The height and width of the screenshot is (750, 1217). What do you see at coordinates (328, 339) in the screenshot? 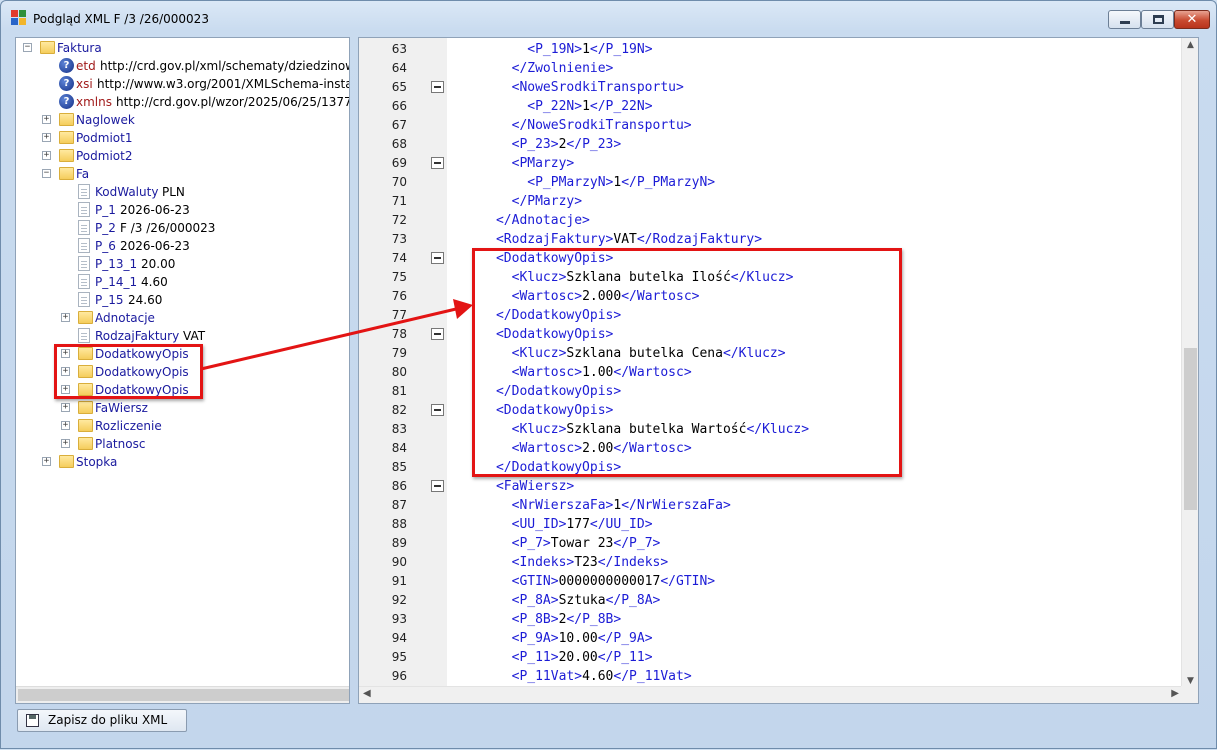
I see `arrow-line` at bounding box center [328, 339].